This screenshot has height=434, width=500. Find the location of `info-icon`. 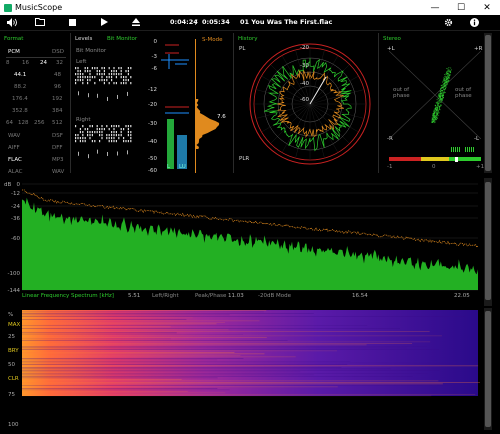

info-icon is located at coordinates (474, 22).